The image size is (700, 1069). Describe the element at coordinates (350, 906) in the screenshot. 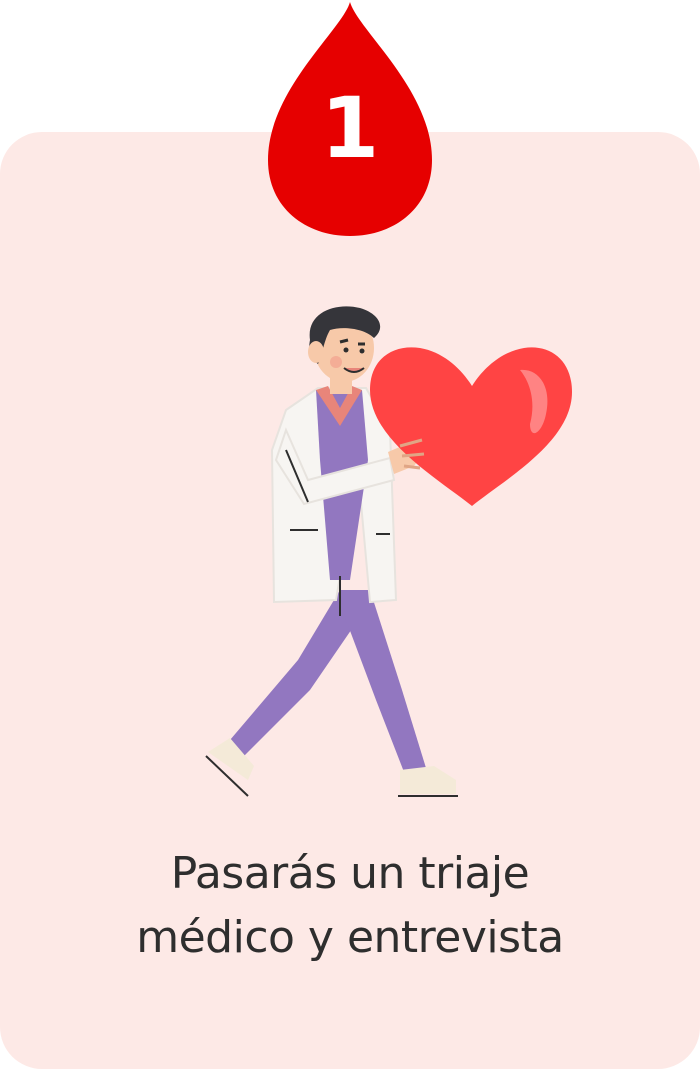

I see `step-caption: Pasarás un triaje médico y entrevista` at that location.